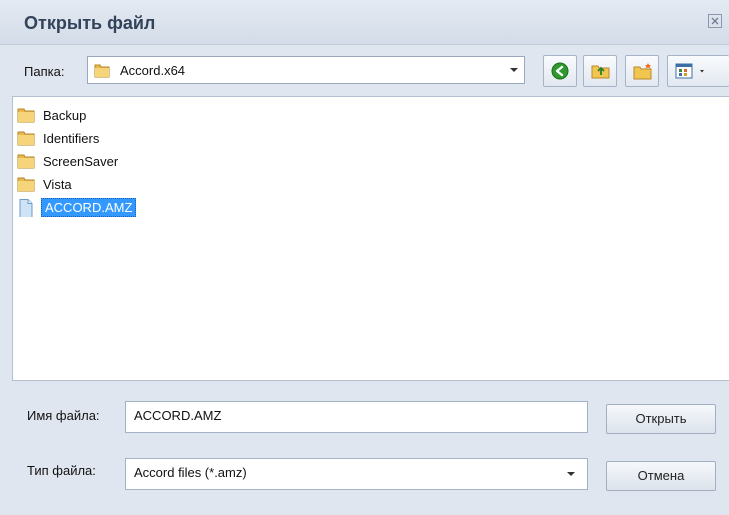 This screenshot has width=729, height=515. I want to click on filetype-value: Accord files (*.amz), so click(190, 472).